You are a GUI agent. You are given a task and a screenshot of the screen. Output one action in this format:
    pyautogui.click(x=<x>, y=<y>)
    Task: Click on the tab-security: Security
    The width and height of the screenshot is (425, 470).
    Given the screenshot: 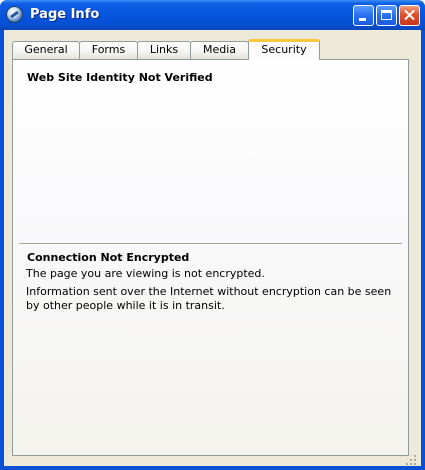 What is the action you would take?
    pyautogui.click(x=284, y=49)
    